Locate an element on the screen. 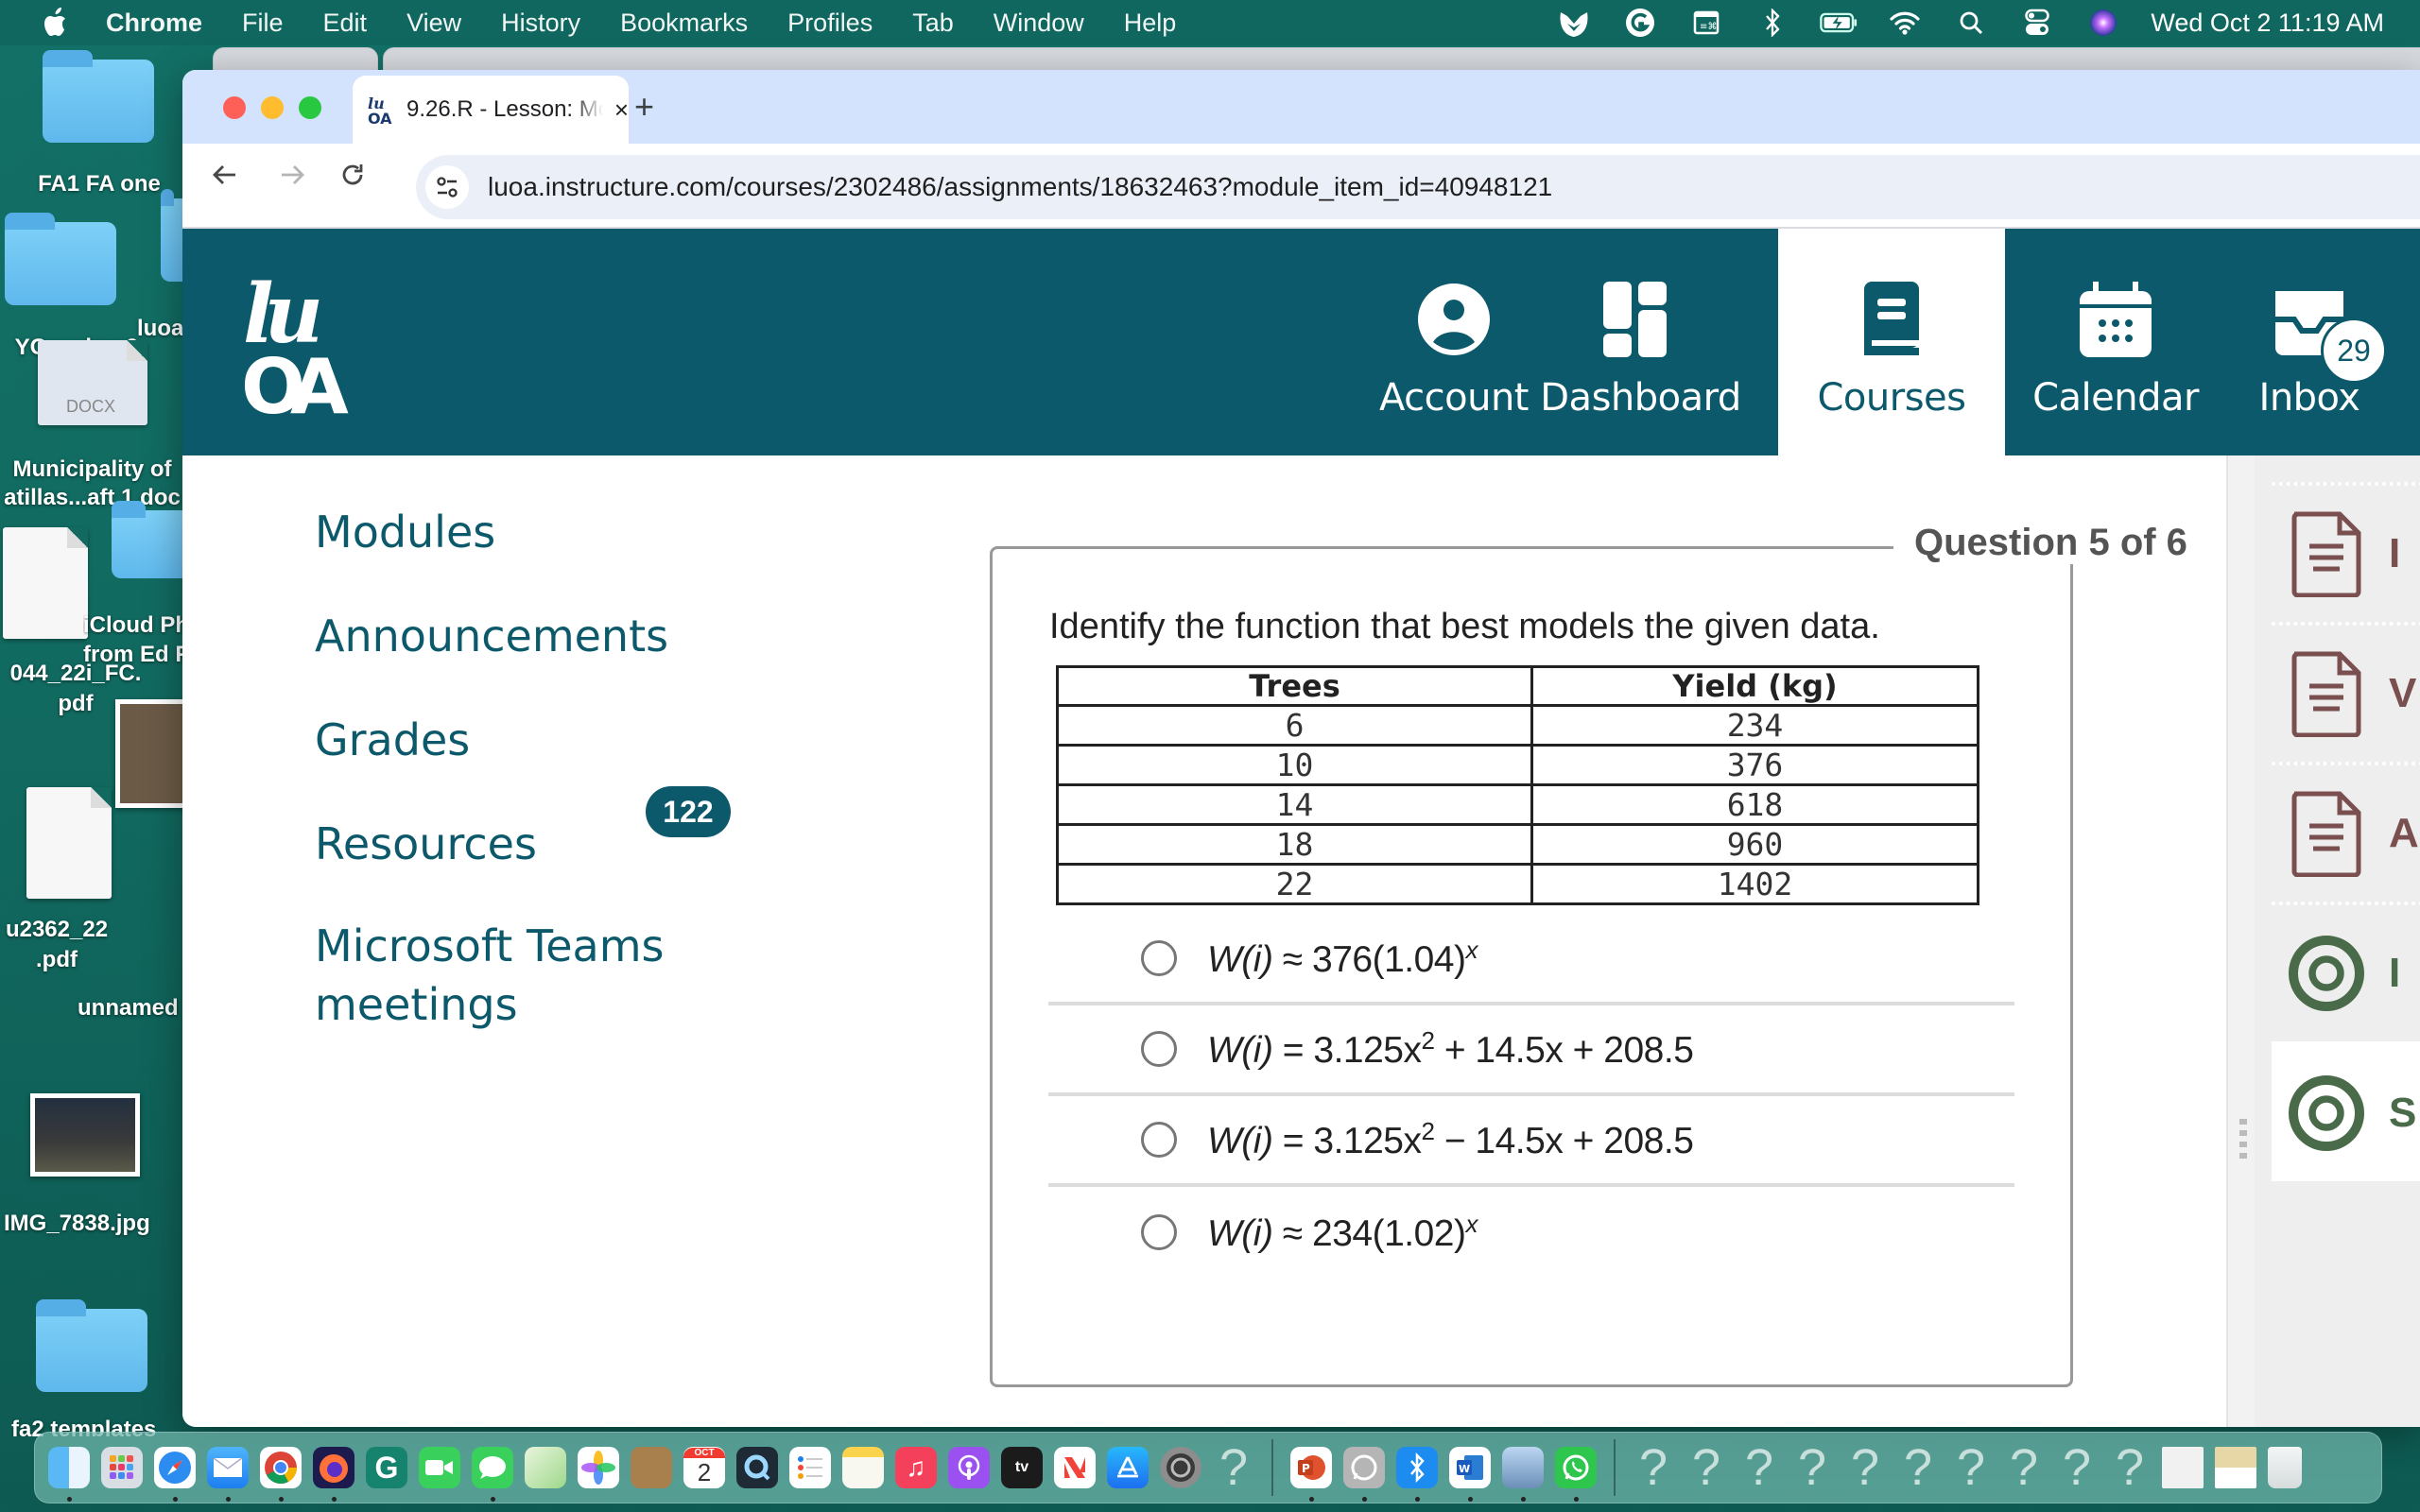 This screenshot has height=1512, width=2420. global-nav-account: Account is located at coordinates (1454, 342).